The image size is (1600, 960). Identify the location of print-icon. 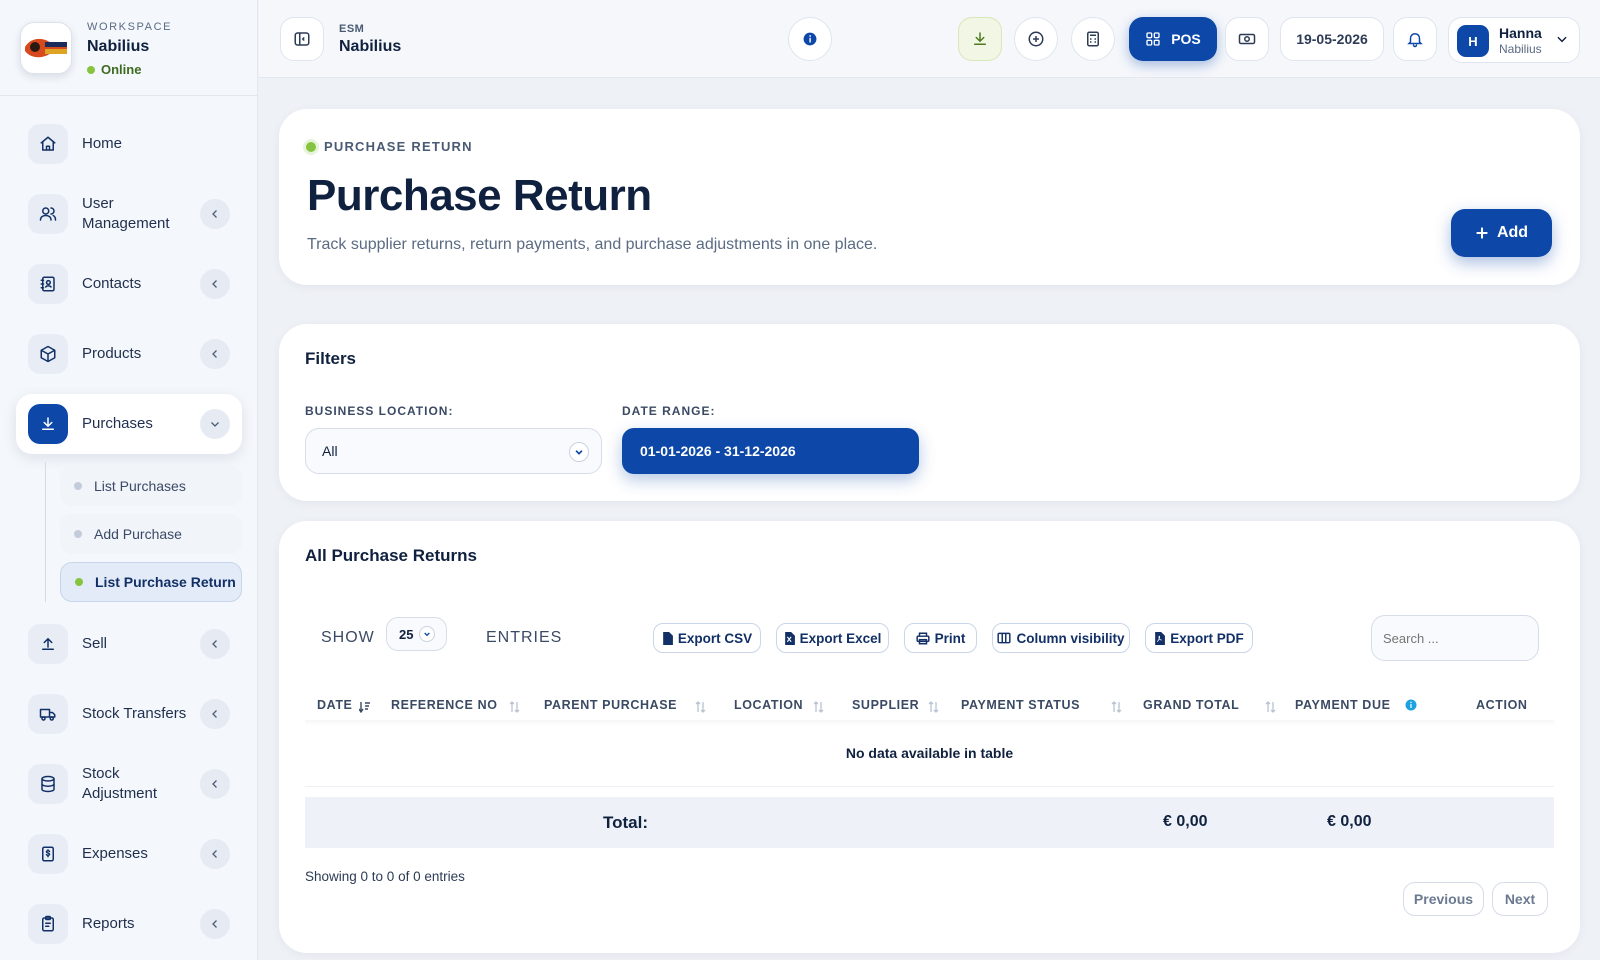
(923, 638).